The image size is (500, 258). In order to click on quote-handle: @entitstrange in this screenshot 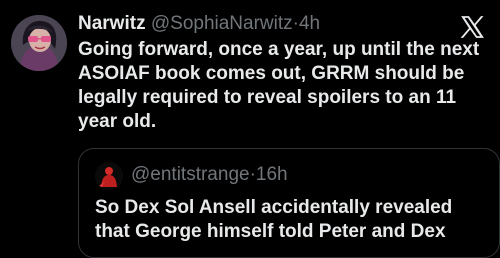, I will do `click(190, 174)`.